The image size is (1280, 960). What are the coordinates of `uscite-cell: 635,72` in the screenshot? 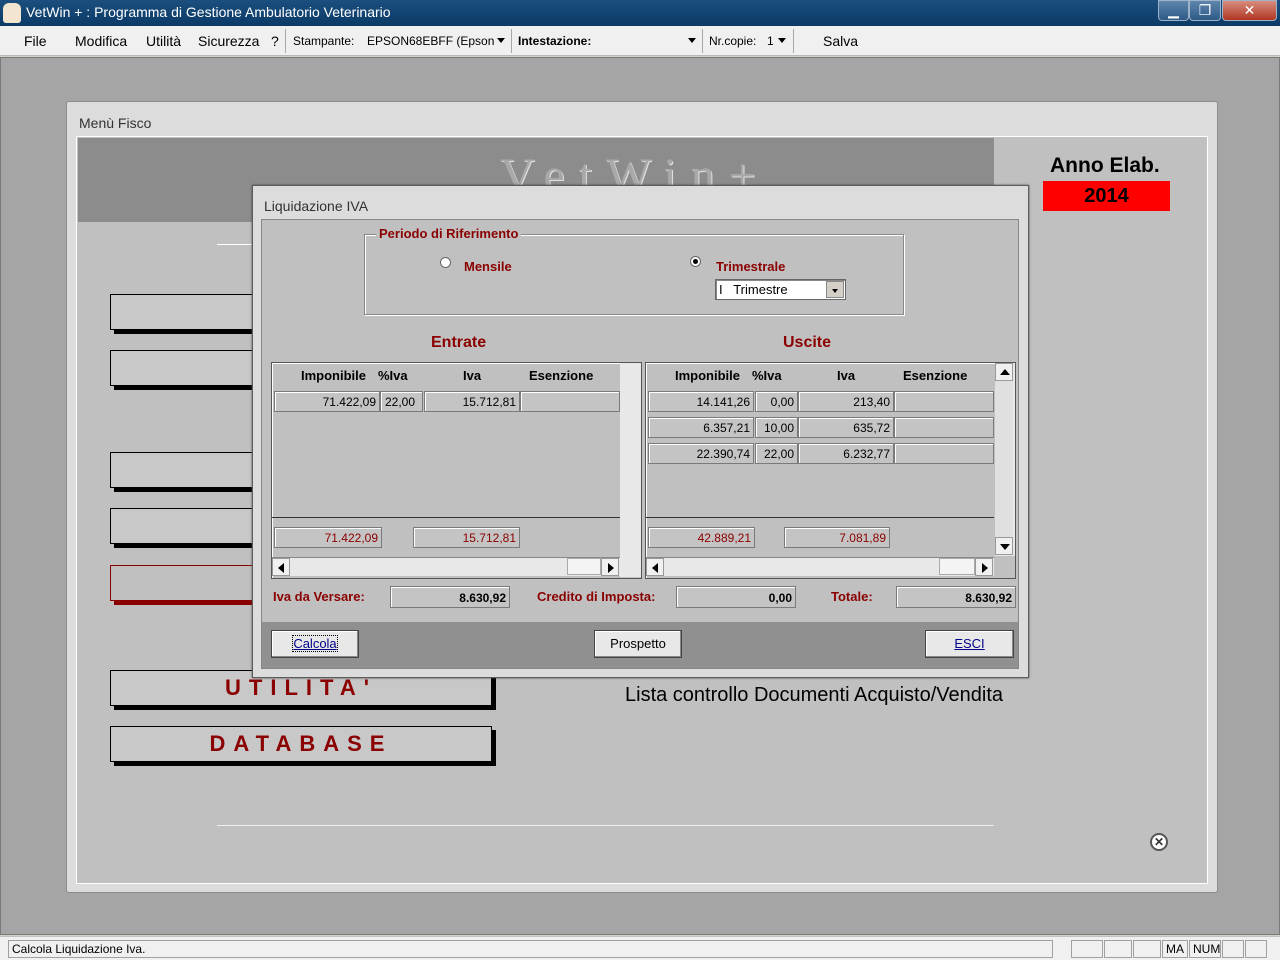 It's located at (846, 427).